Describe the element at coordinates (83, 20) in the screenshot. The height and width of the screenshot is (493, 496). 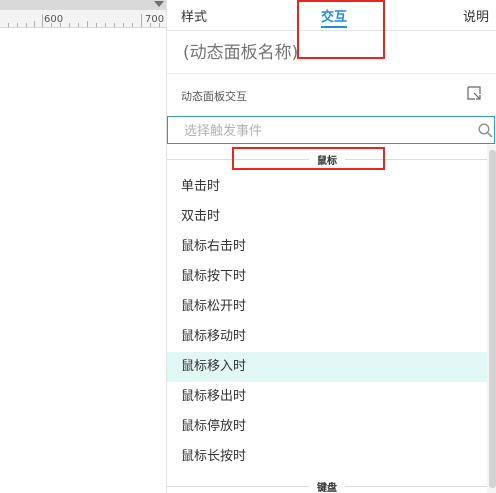
I see `ruler-ticks` at that location.